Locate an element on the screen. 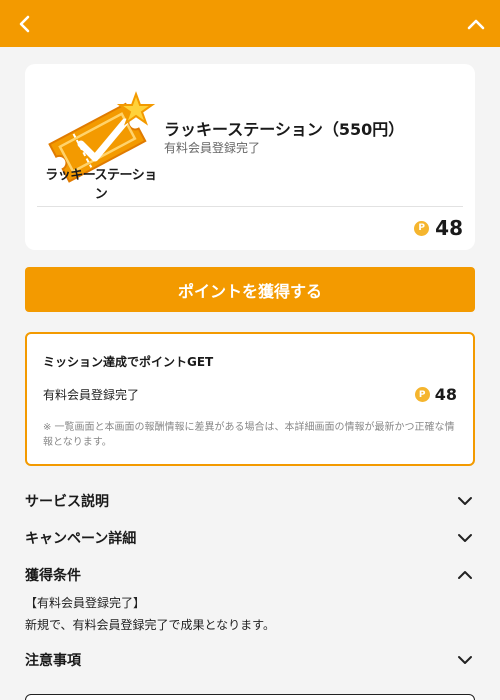  conditions-body: 新規で、有料会員登録完了で成果となります。 is located at coordinates (150, 625).